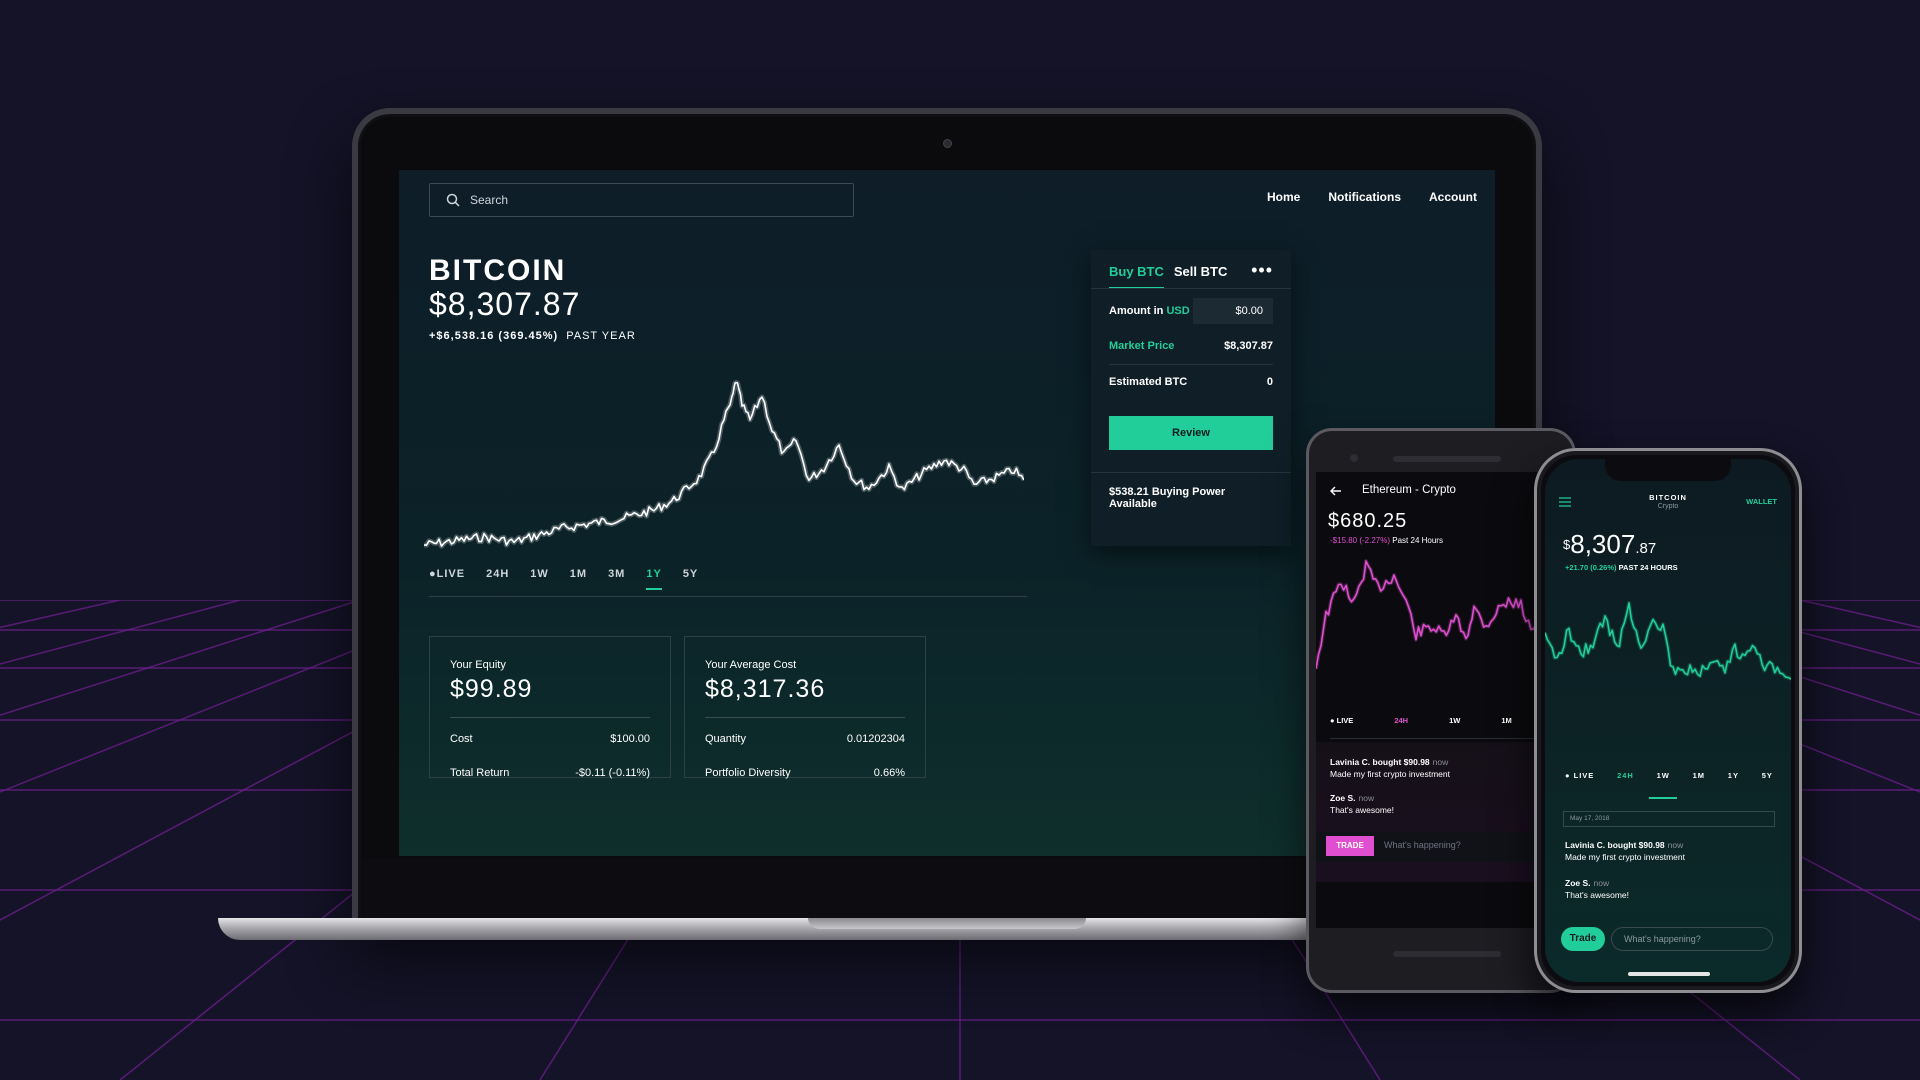  What do you see at coordinates (1142, 346) in the screenshot?
I see `market-price-label: Market Price` at bounding box center [1142, 346].